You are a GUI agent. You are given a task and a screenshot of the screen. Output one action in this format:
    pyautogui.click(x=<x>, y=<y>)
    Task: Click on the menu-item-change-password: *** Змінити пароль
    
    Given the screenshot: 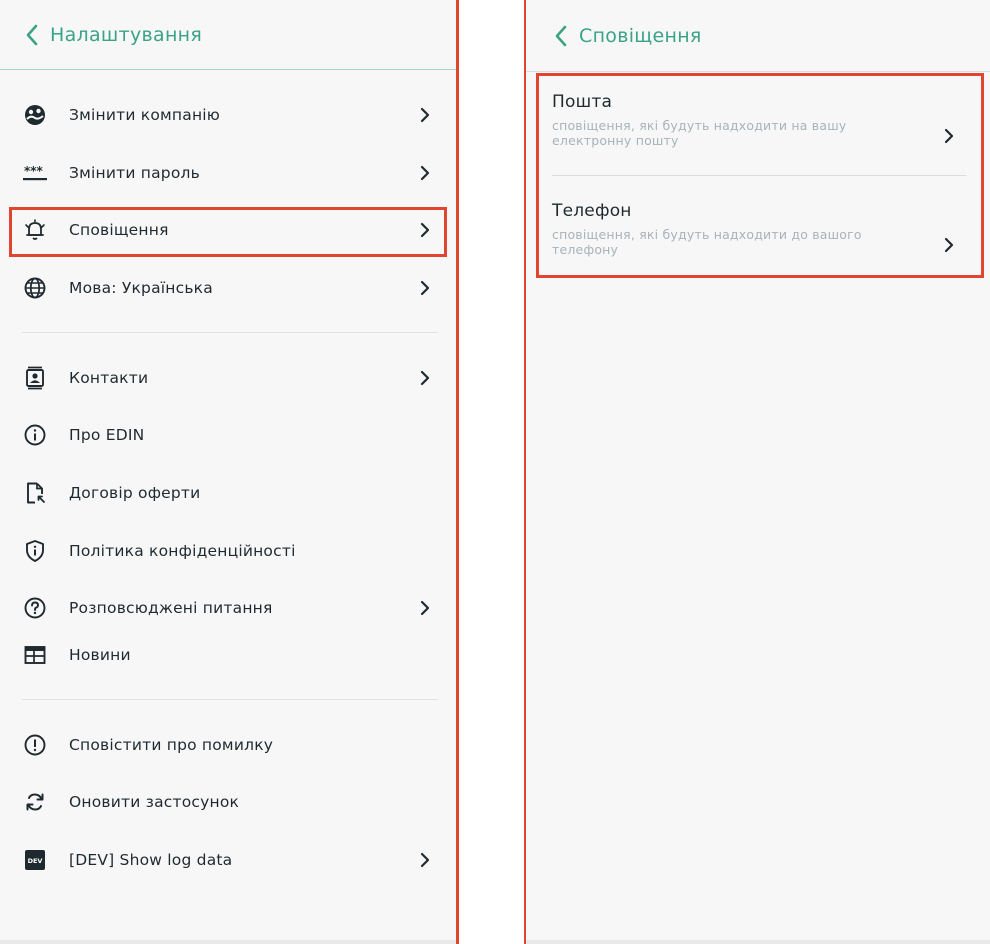 What is the action you would take?
    pyautogui.click(x=230, y=173)
    